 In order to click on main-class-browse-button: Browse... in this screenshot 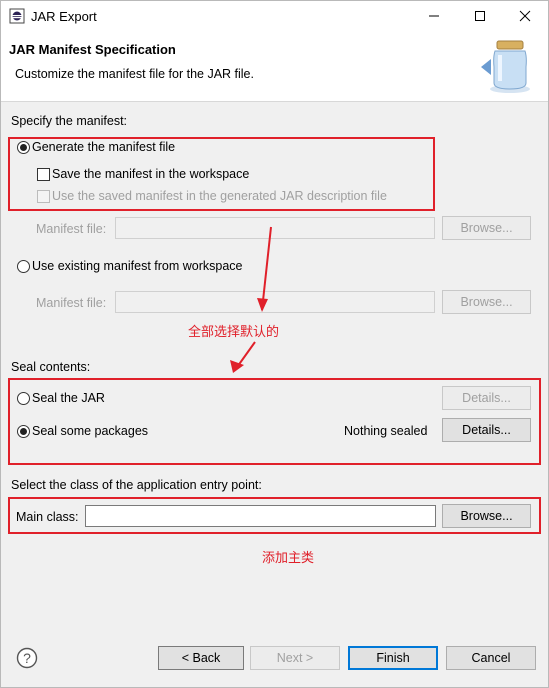, I will do `click(486, 516)`.